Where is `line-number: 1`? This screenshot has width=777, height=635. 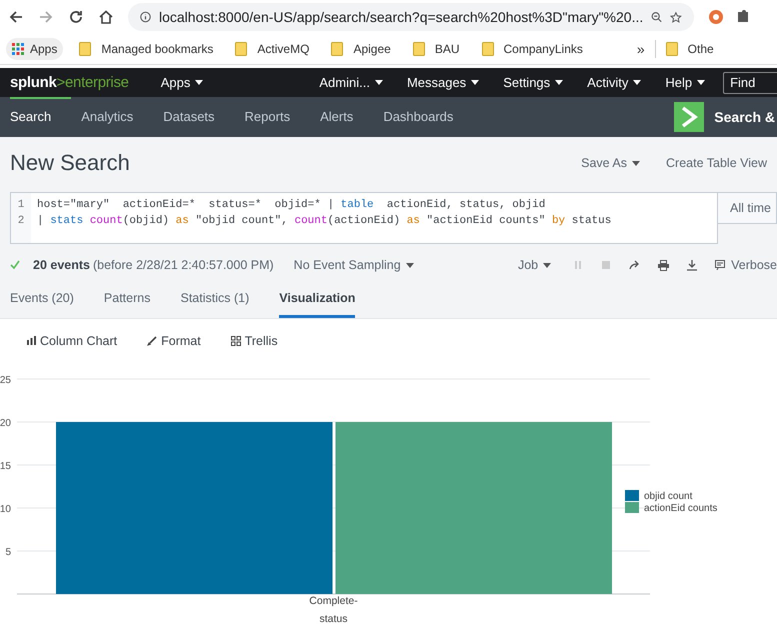
line-number: 1 is located at coordinates (21, 205).